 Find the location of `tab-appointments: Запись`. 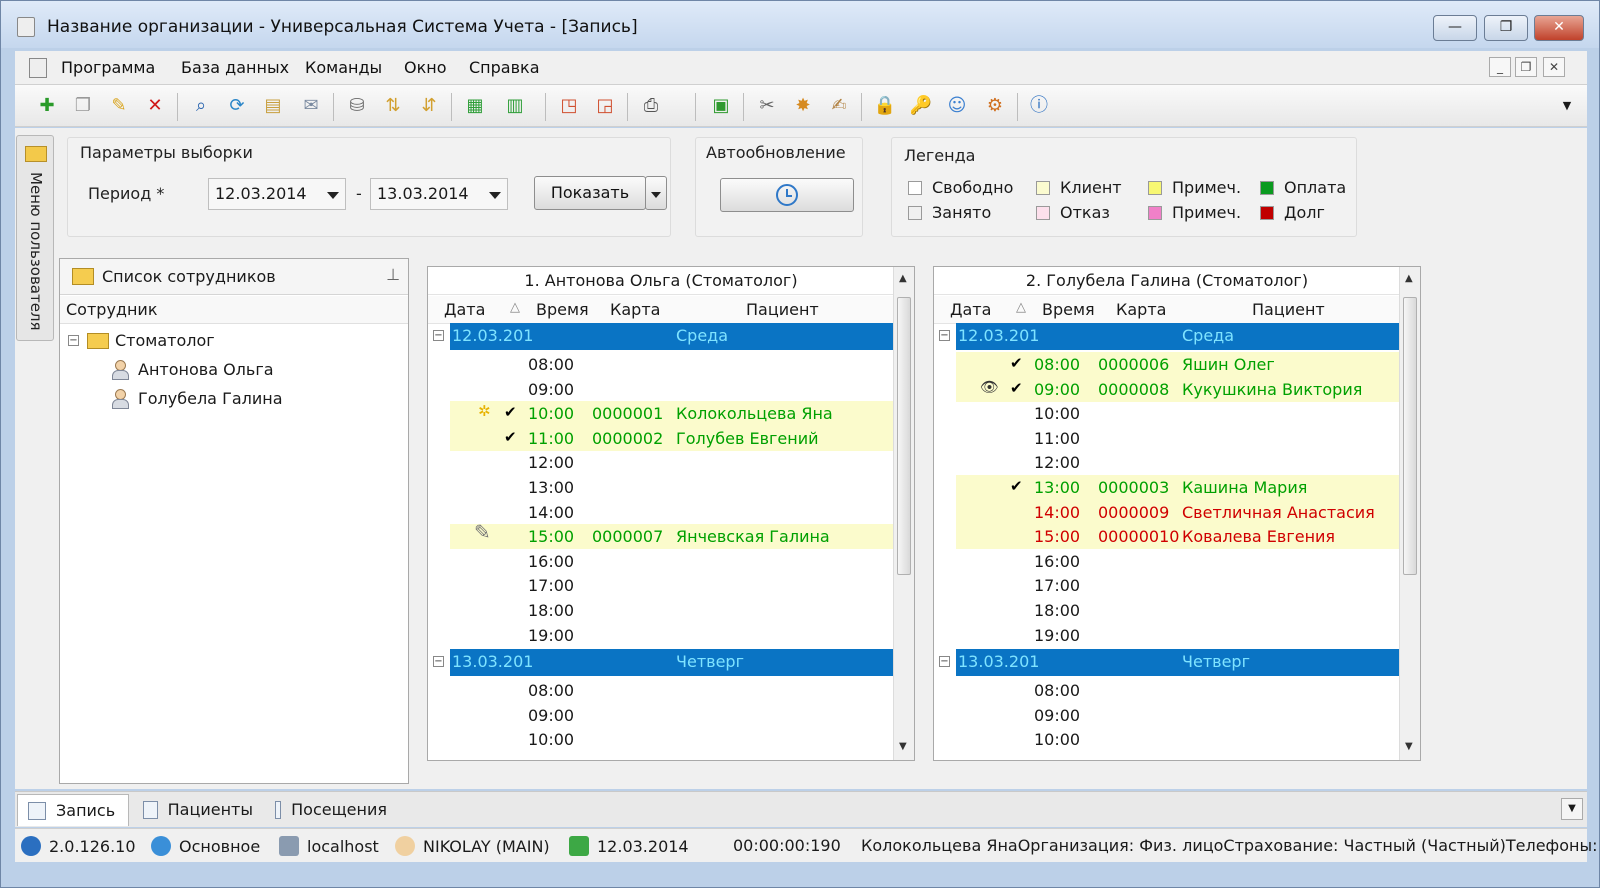

tab-appointments: Запись is located at coordinates (73, 810).